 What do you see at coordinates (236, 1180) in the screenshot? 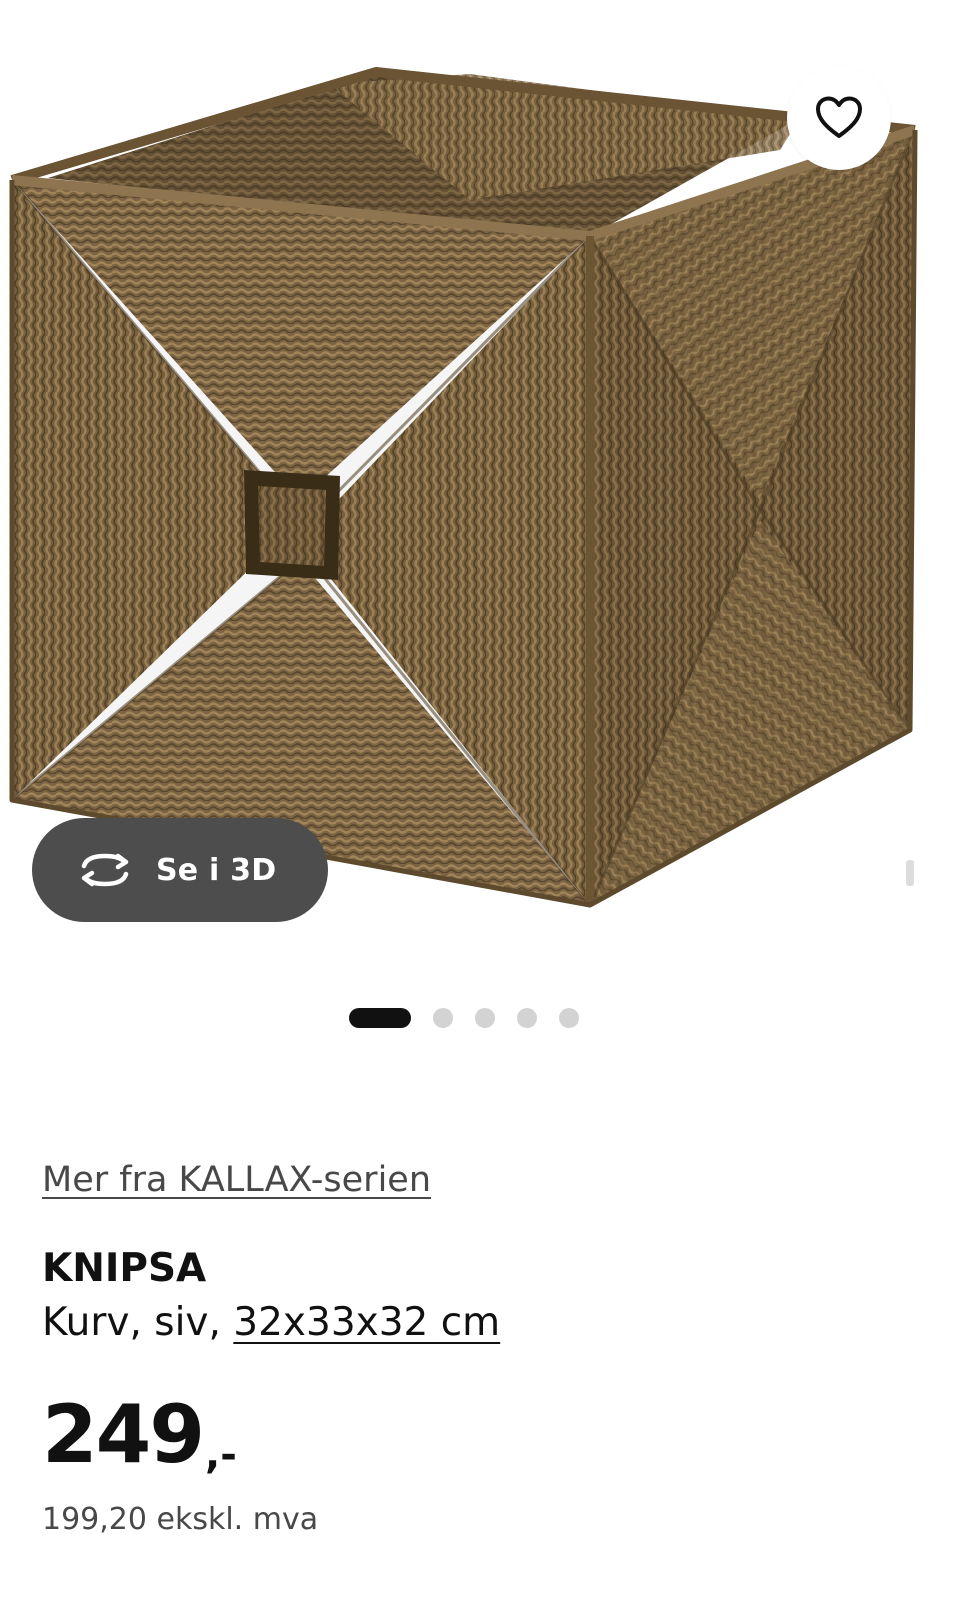
I see `series-link: Mer fra KALLAX-serien` at bounding box center [236, 1180].